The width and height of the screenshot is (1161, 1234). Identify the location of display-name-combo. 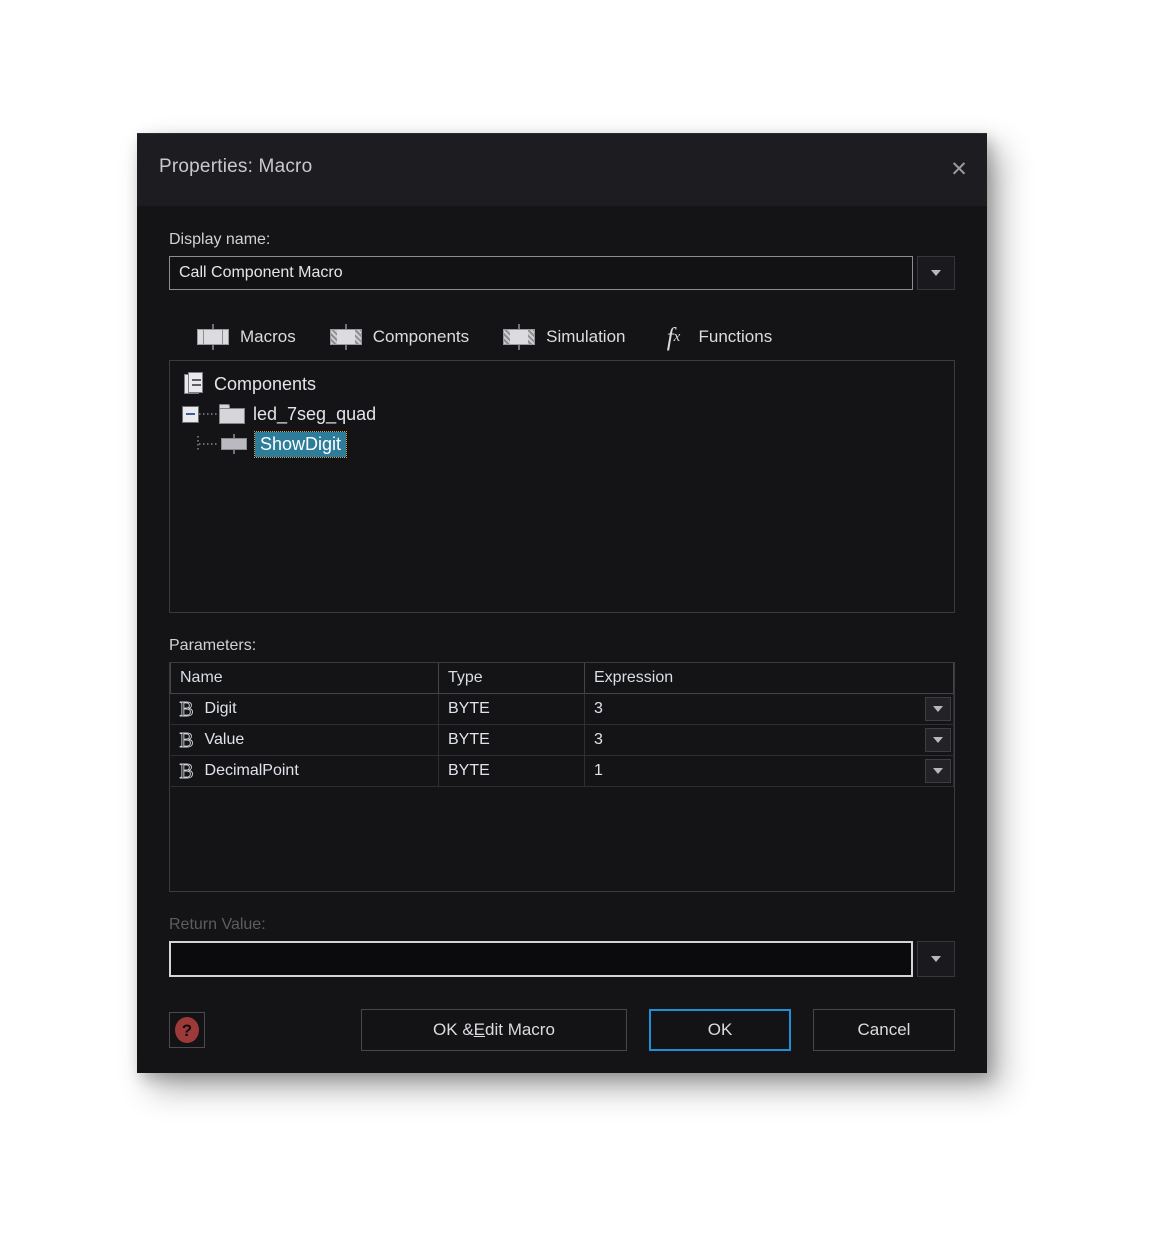
(562, 273).